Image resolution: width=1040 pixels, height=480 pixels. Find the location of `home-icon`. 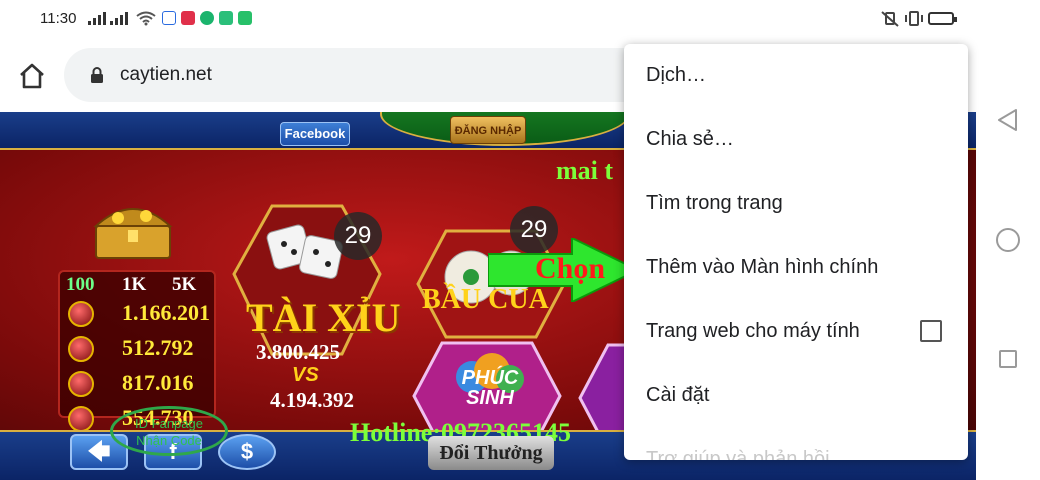

home-icon is located at coordinates (32, 76).